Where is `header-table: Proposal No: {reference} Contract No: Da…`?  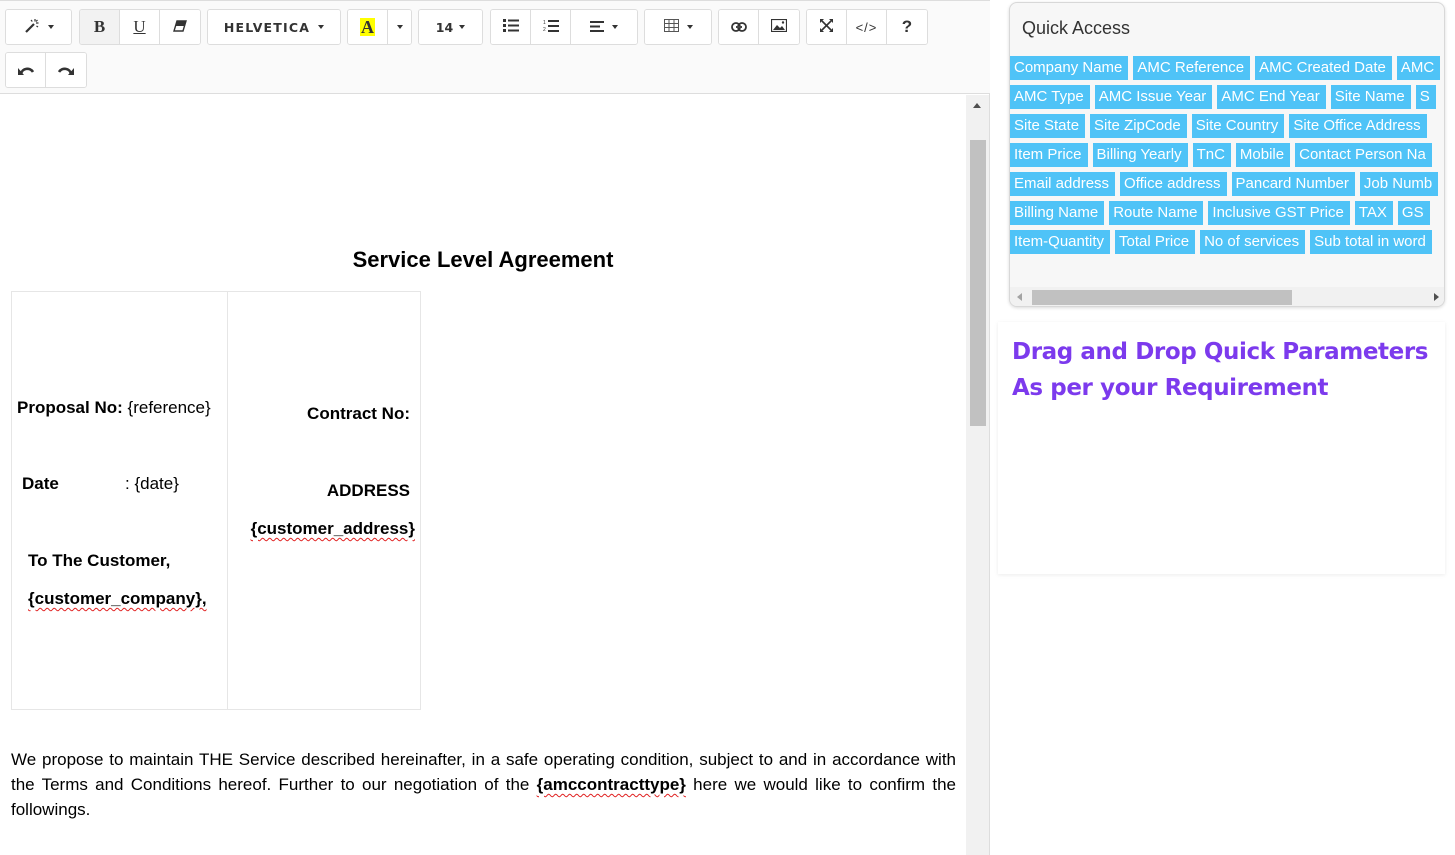
header-table: Proposal No: {reference} Contract No: Da… is located at coordinates (216, 500).